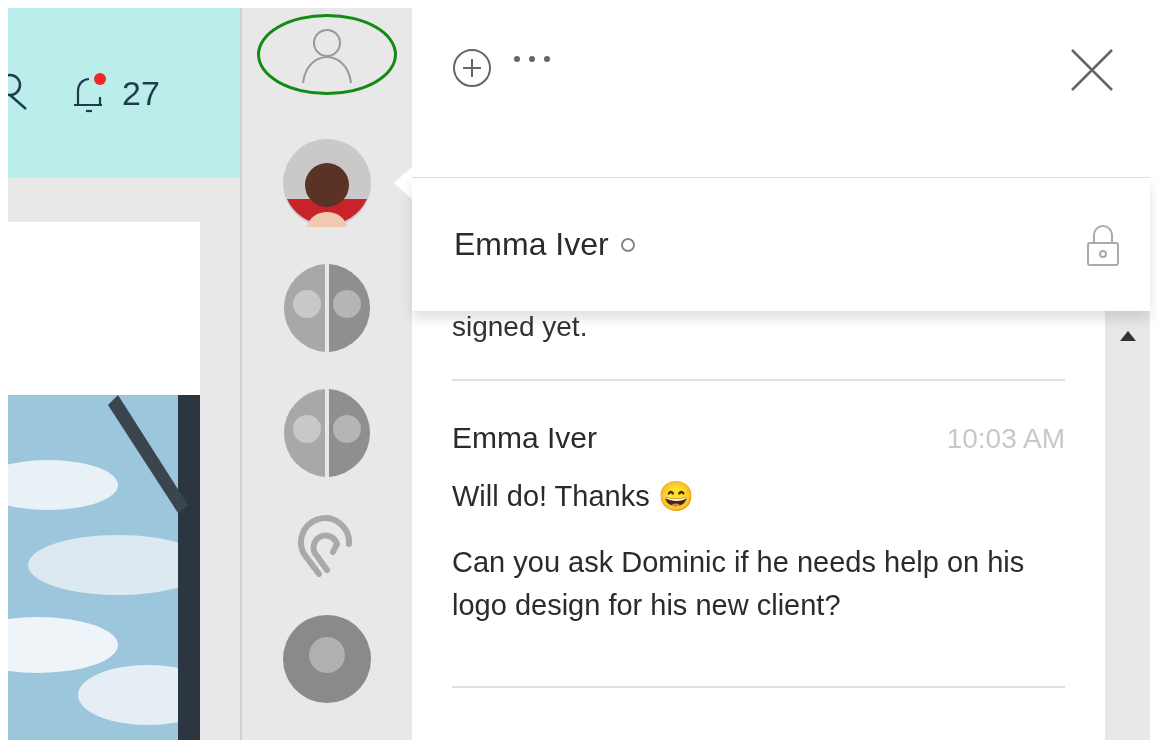 This screenshot has width=1157, height=740. I want to click on contact-name: Emma Iver, so click(531, 244).